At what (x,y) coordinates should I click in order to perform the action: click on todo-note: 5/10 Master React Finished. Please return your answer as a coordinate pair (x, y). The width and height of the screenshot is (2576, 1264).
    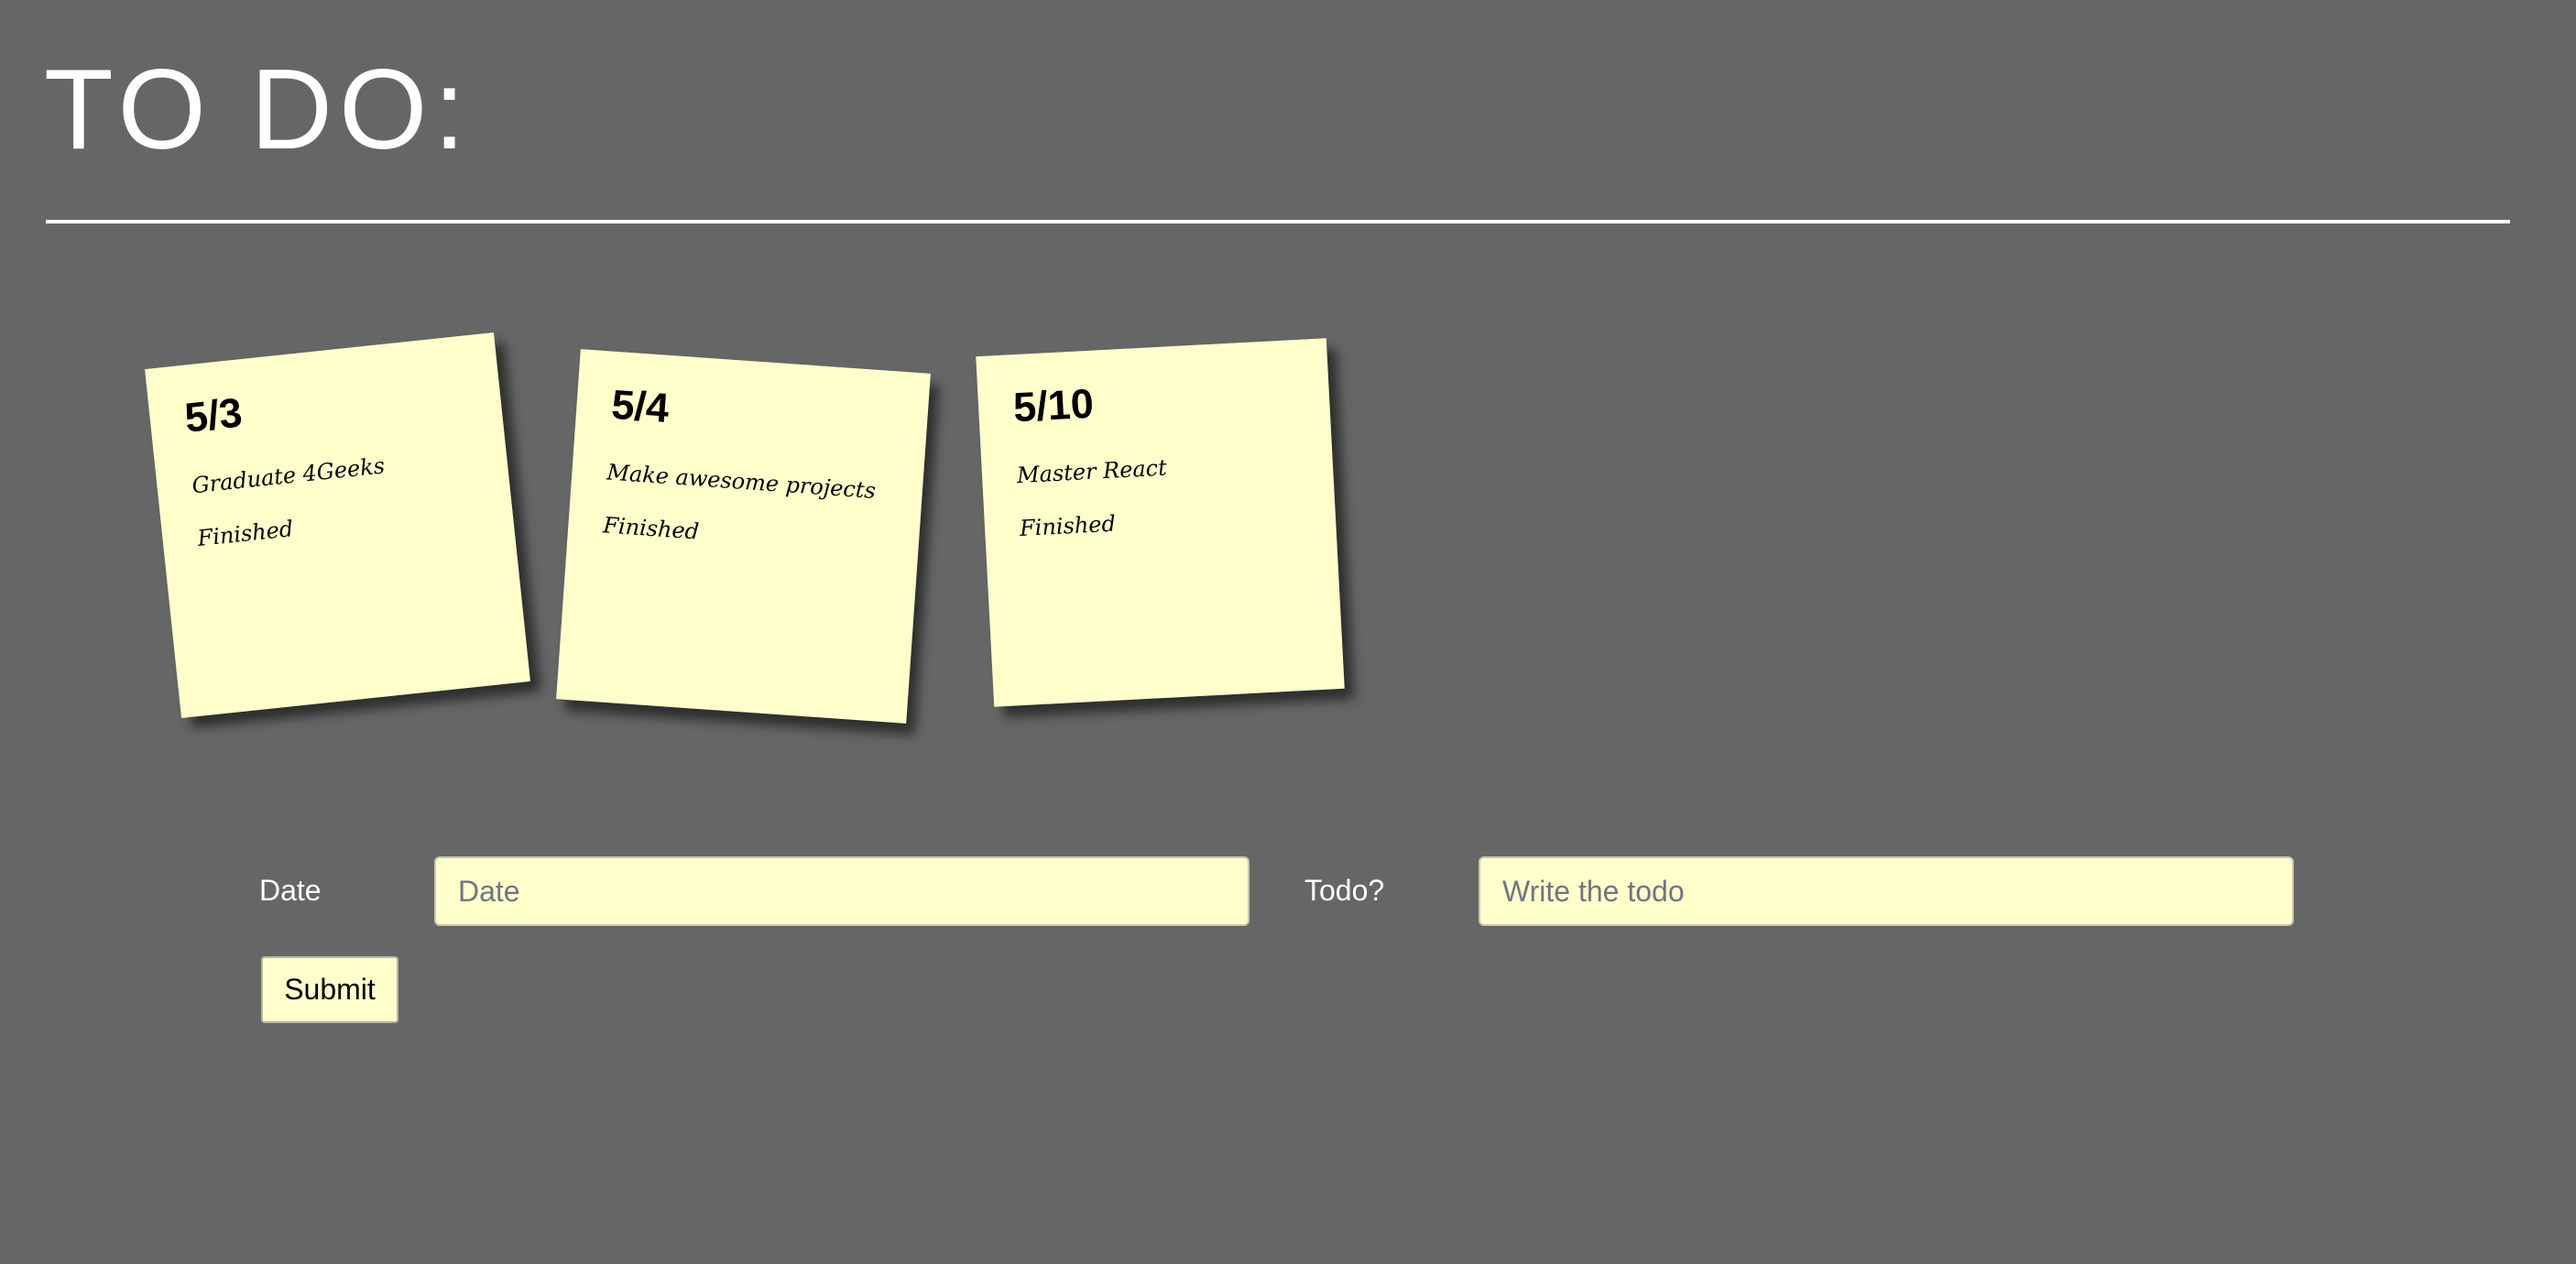
    Looking at the image, I should click on (1161, 522).